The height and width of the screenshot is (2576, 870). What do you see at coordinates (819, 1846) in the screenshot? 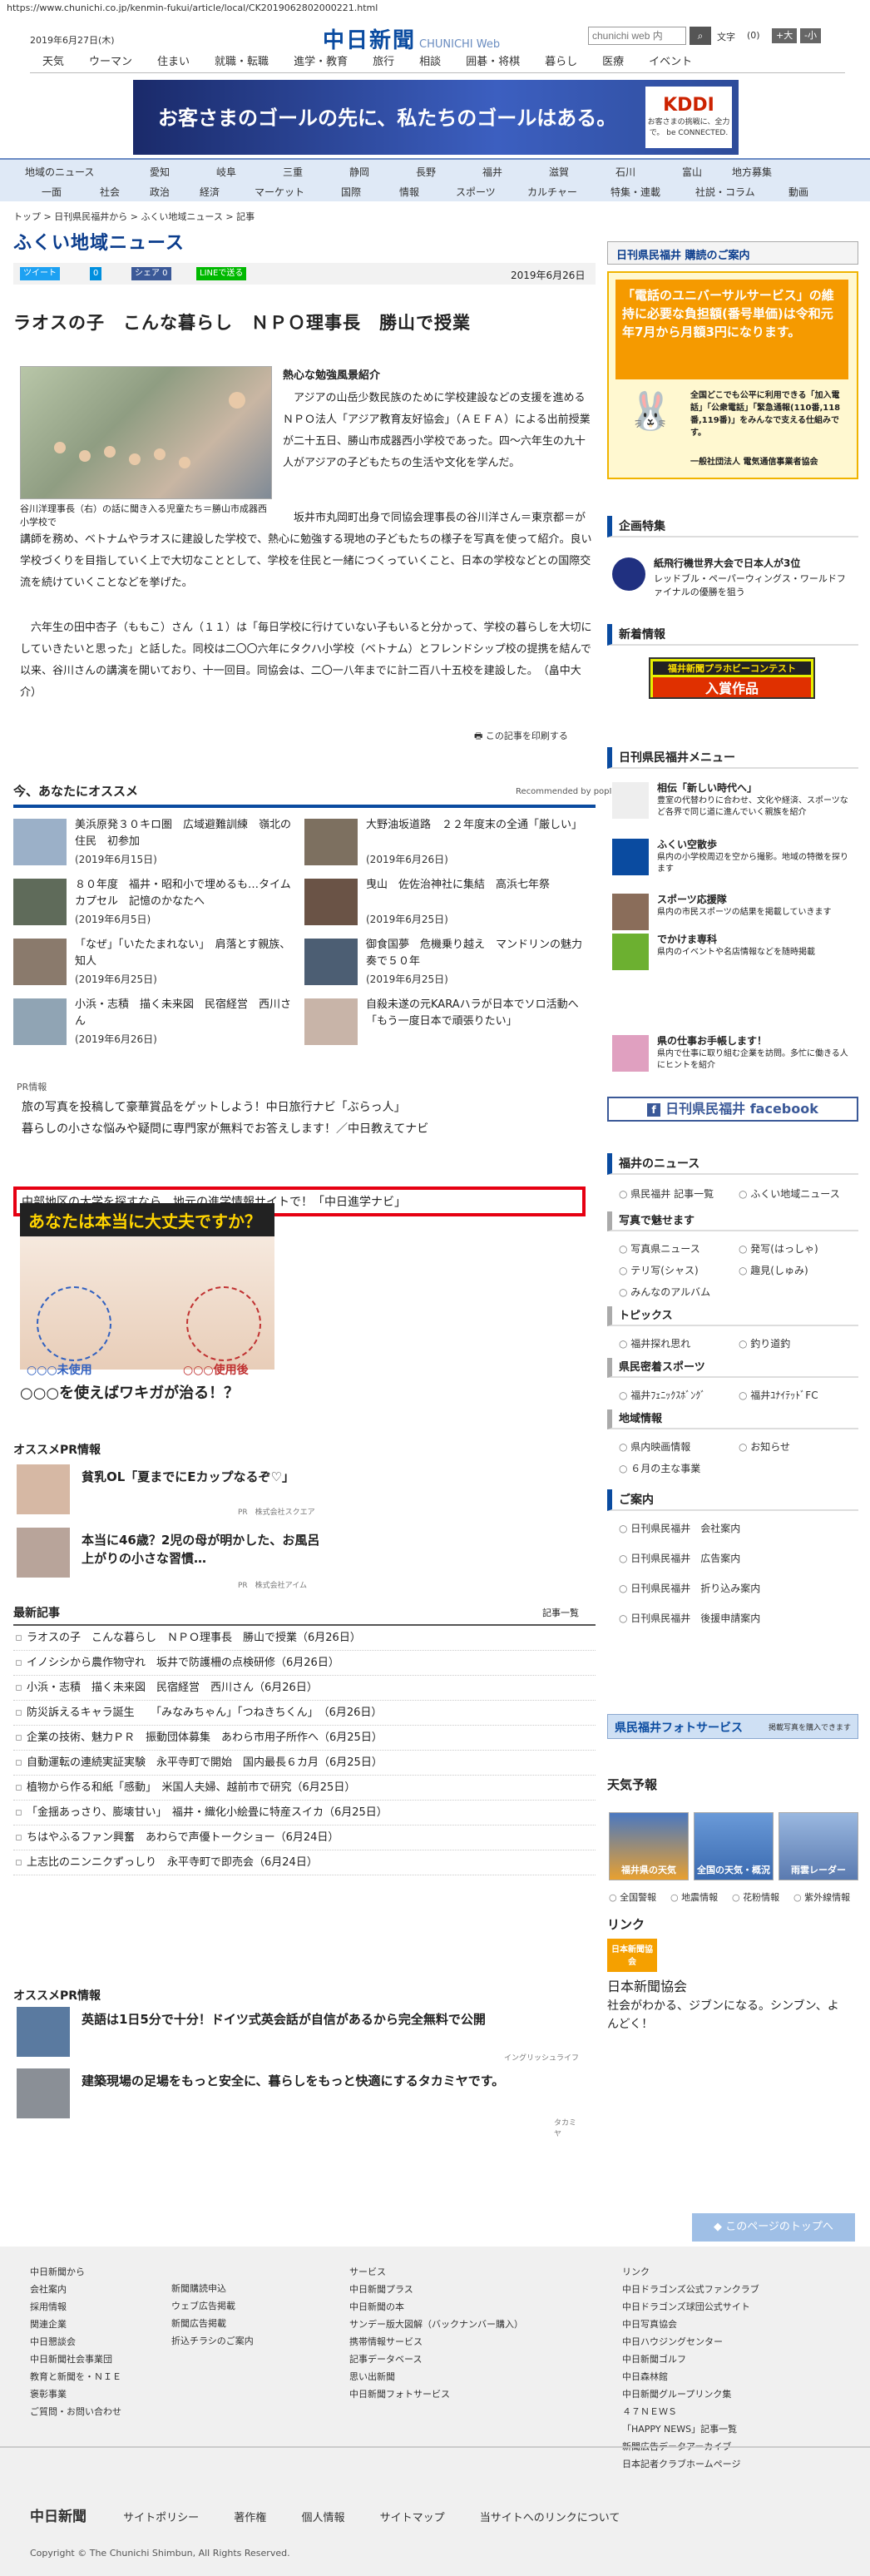
I see `rain-radar-button: 雨雲レーダー` at bounding box center [819, 1846].